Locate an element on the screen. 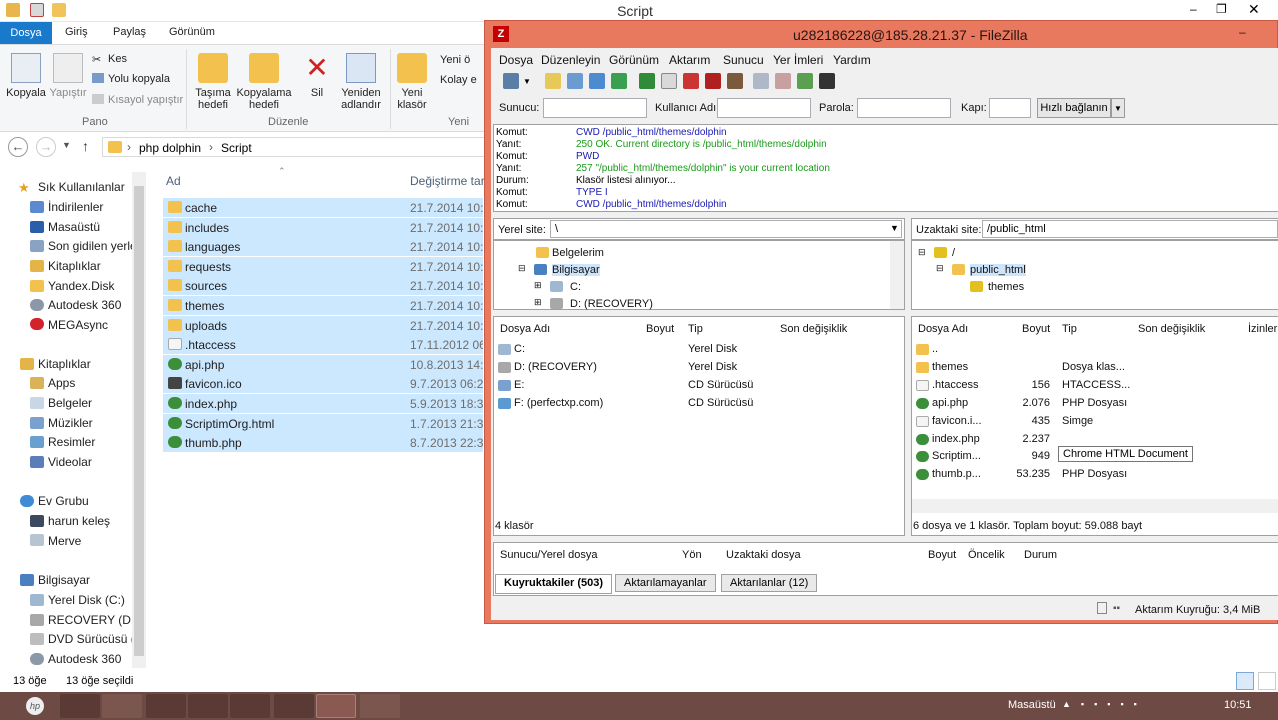 Image resolution: width=1278 pixels, height=720 pixels. explorer-taskbar-icon is located at coordinates (166, 706).